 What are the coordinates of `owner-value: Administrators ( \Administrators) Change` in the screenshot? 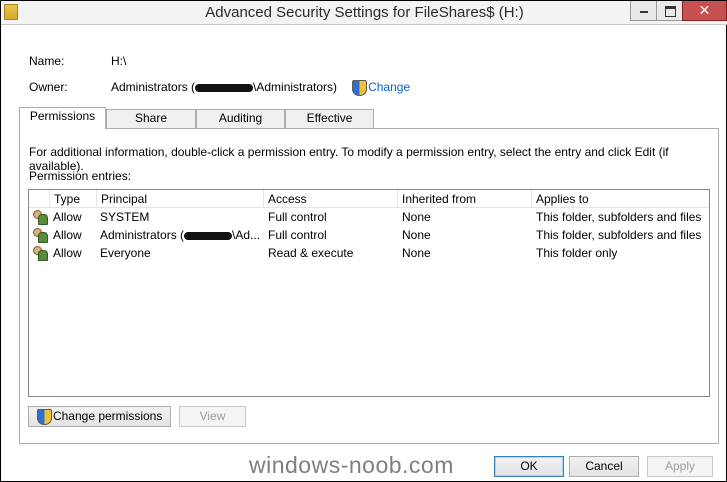 It's located at (260, 88).